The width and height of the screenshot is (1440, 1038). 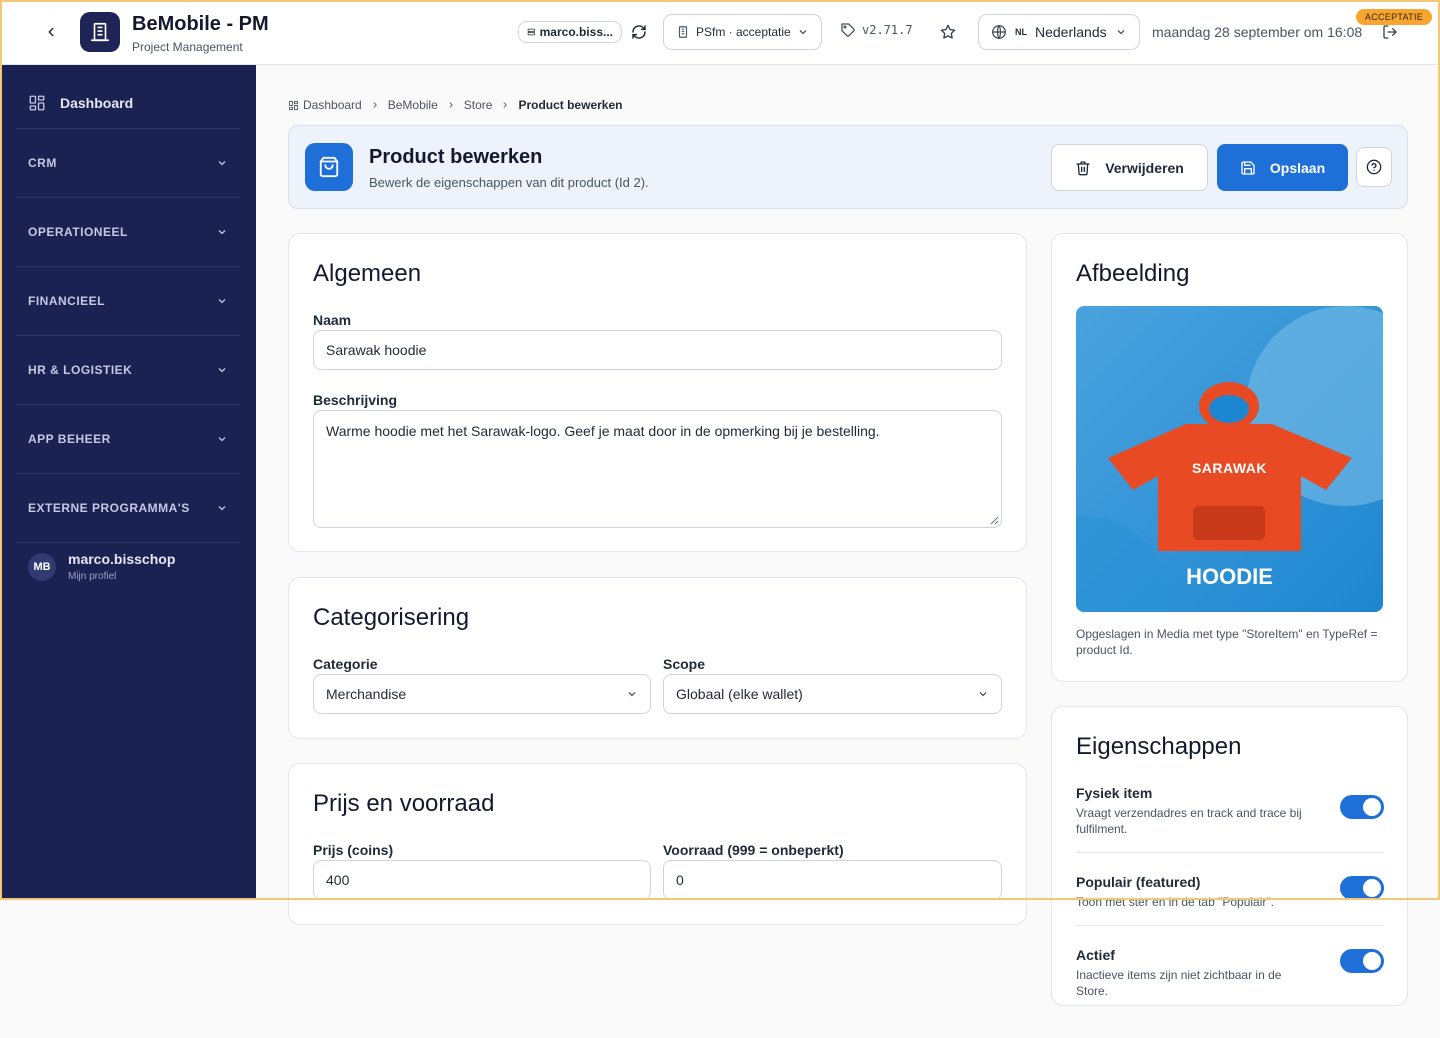 What do you see at coordinates (1229, 576) in the screenshot?
I see `product-image-product-text: HOODIE` at bounding box center [1229, 576].